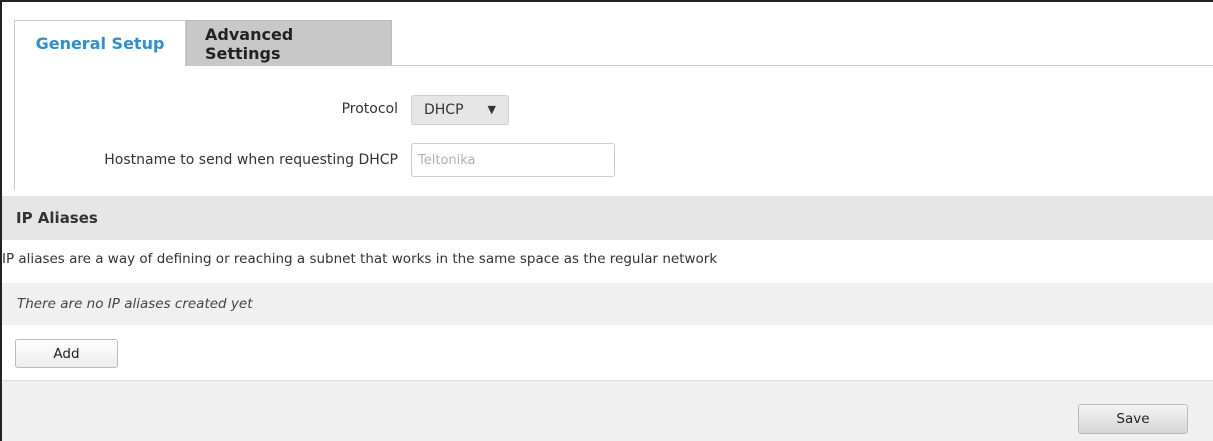 This screenshot has width=1213, height=441. What do you see at coordinates (607, 218) in the screenshot?
I see `ip-aliases-header: IP Aliases` at bounding box center [607, 218].